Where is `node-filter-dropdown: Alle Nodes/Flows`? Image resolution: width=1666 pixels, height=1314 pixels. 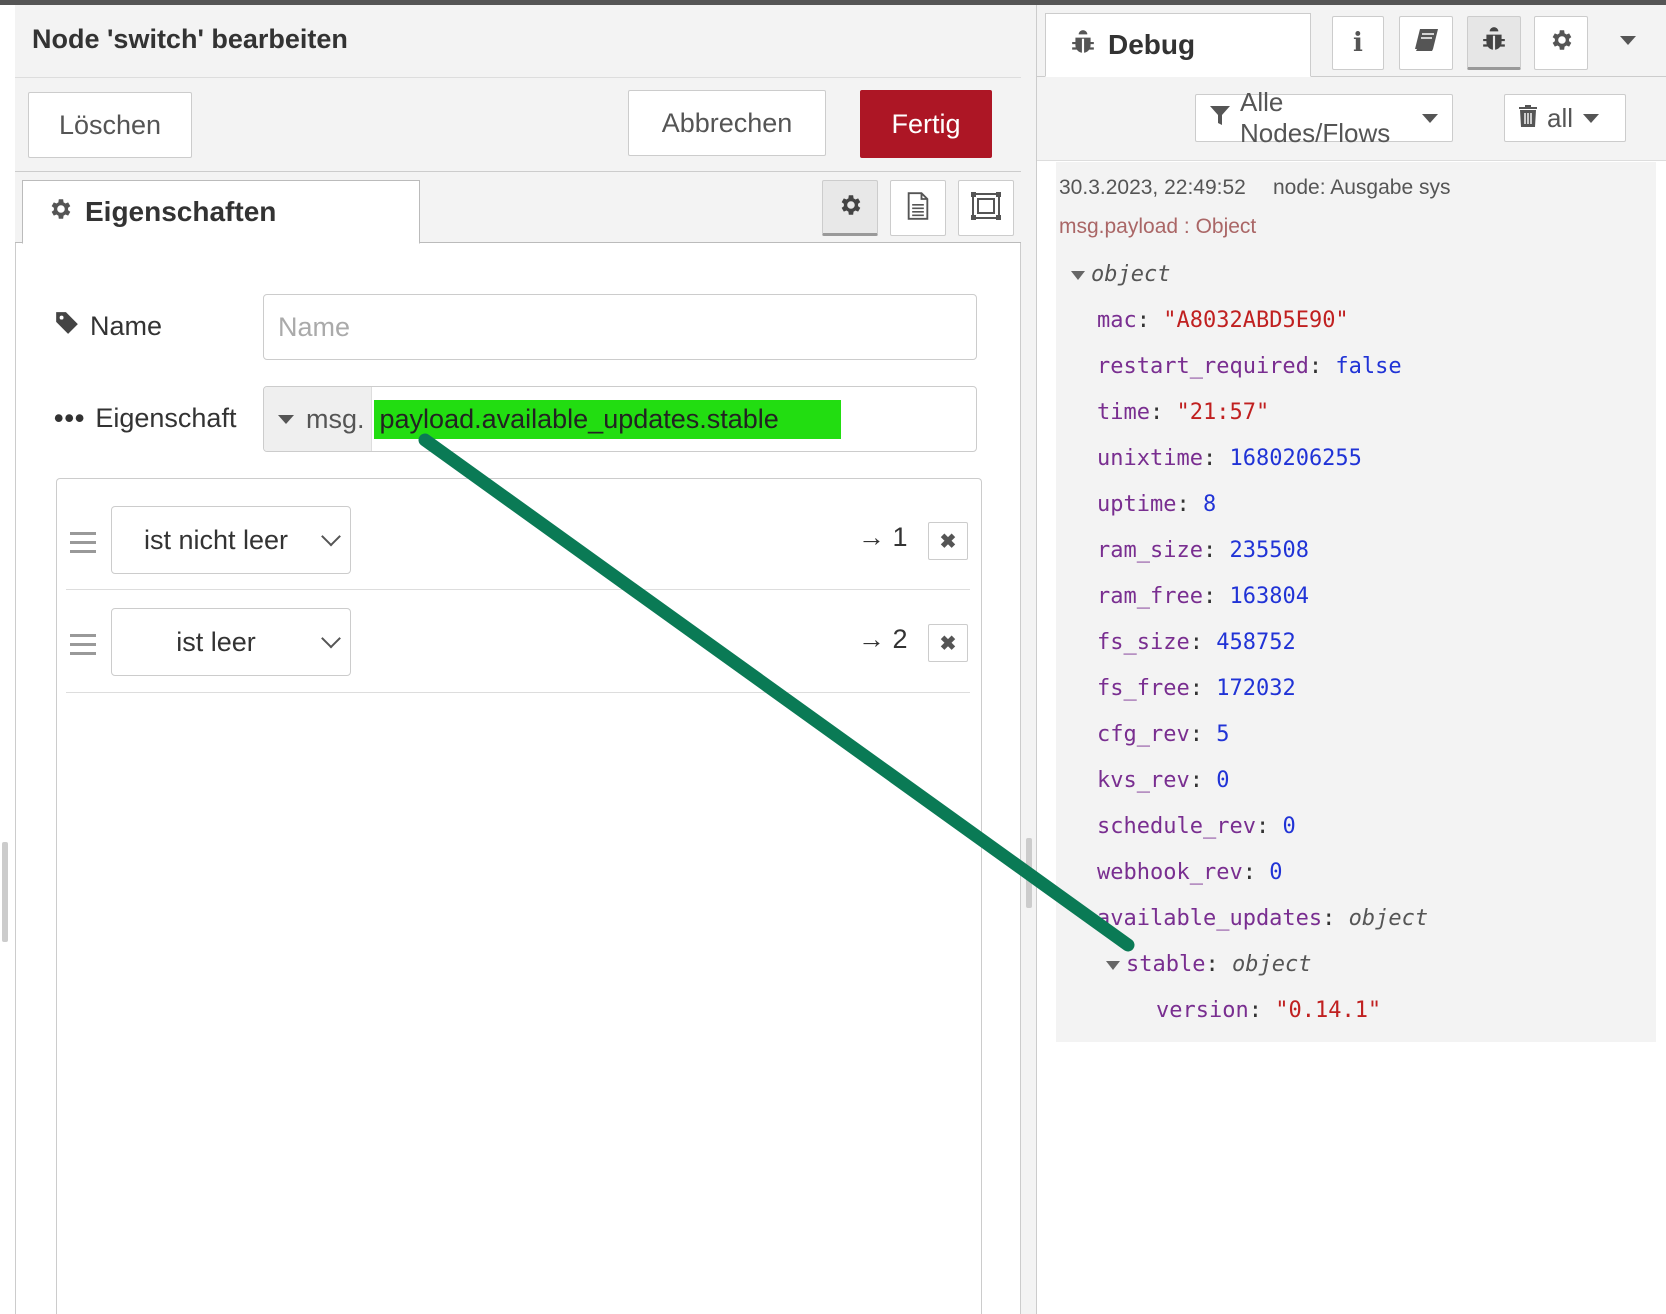 node-filter-dropdown: Alle Nodes/Flows is located at coordinates (1324, 117).